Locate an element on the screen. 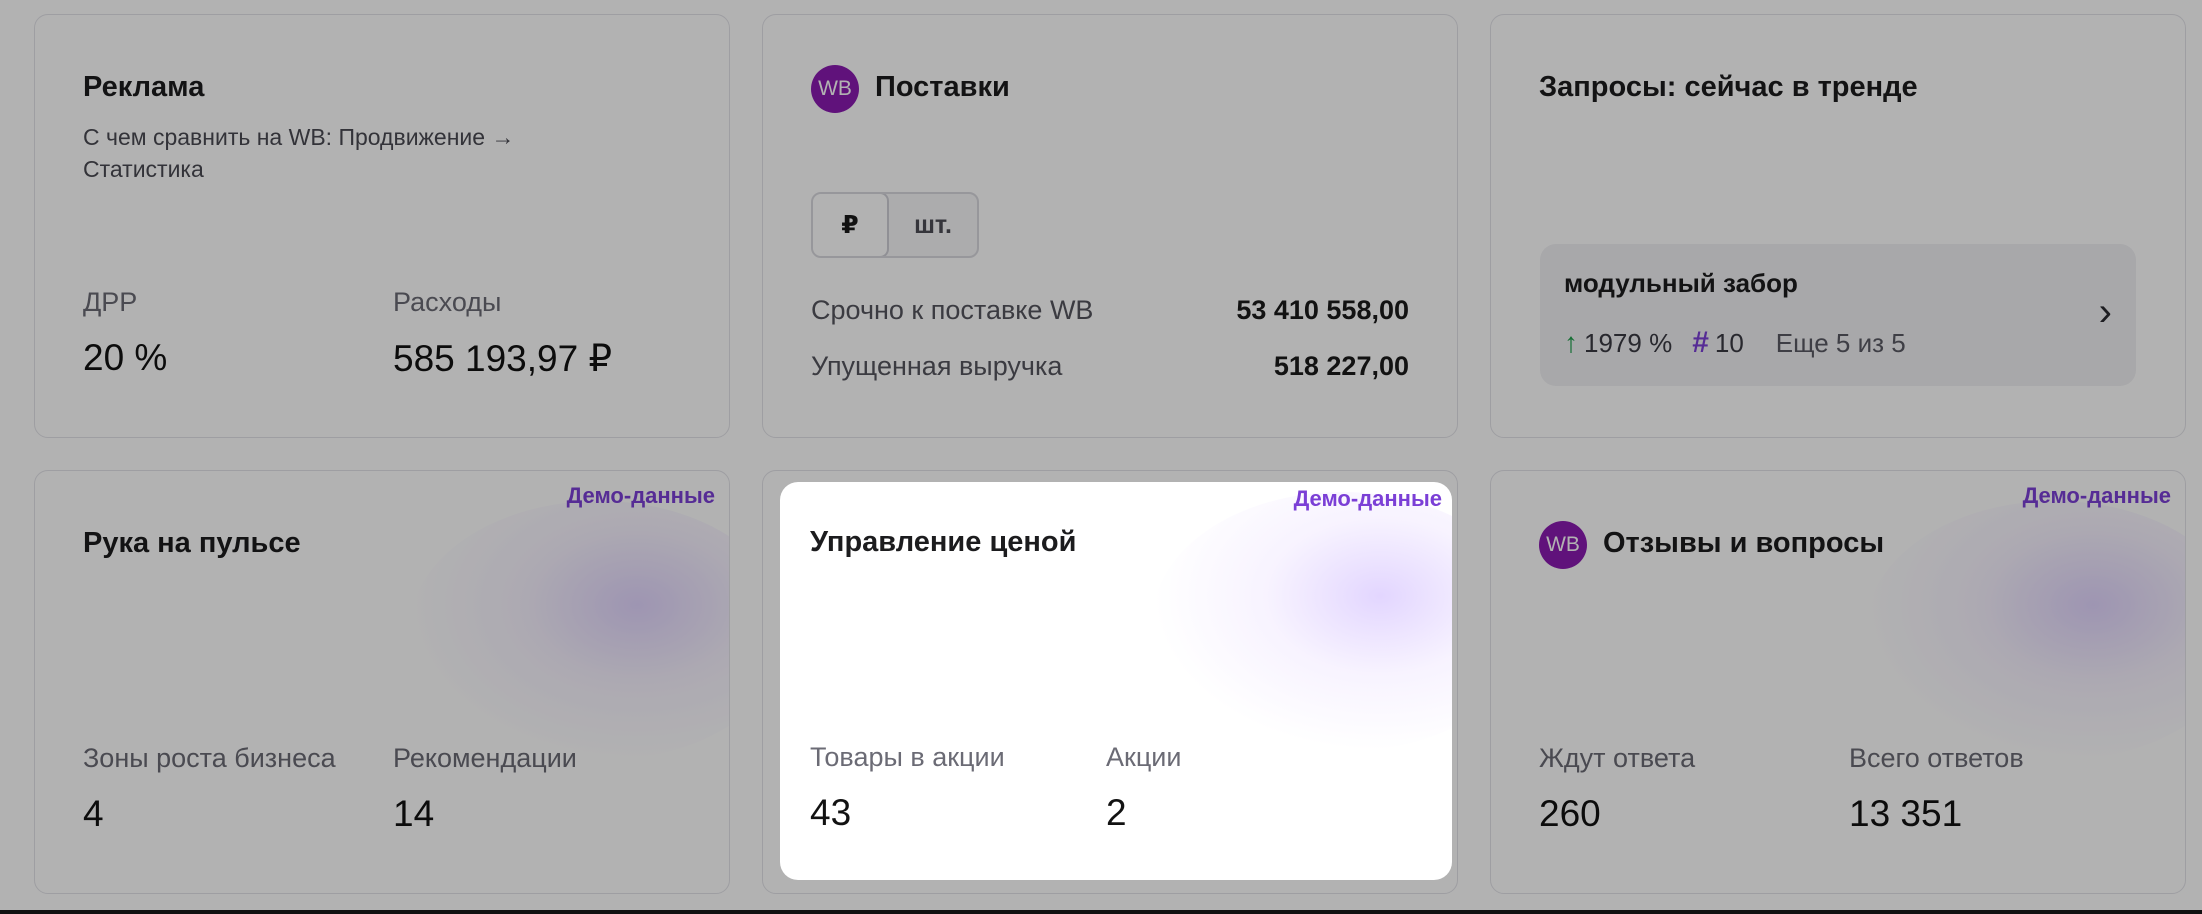 The width and height of the screenshot is (2202, 914). awaiting-reply-value: 260 is located at coordinates (1570, 813).